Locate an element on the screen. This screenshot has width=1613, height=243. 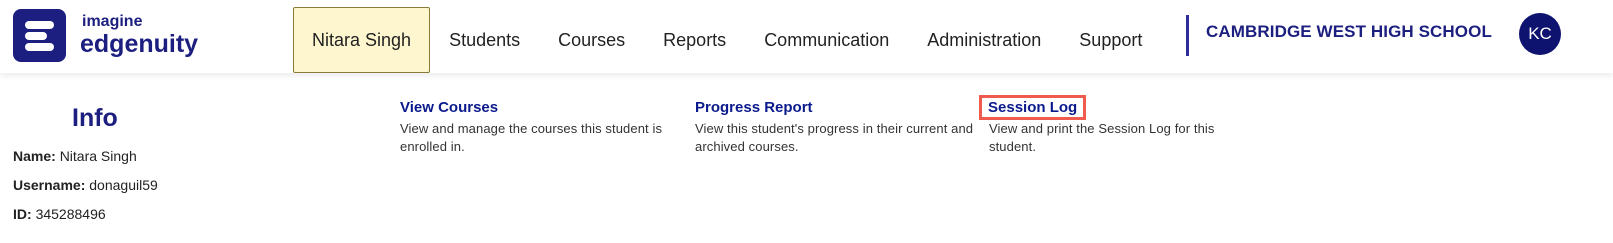
edgenuity-logo: imagine edgenuity is located at coordinates (105, 35).